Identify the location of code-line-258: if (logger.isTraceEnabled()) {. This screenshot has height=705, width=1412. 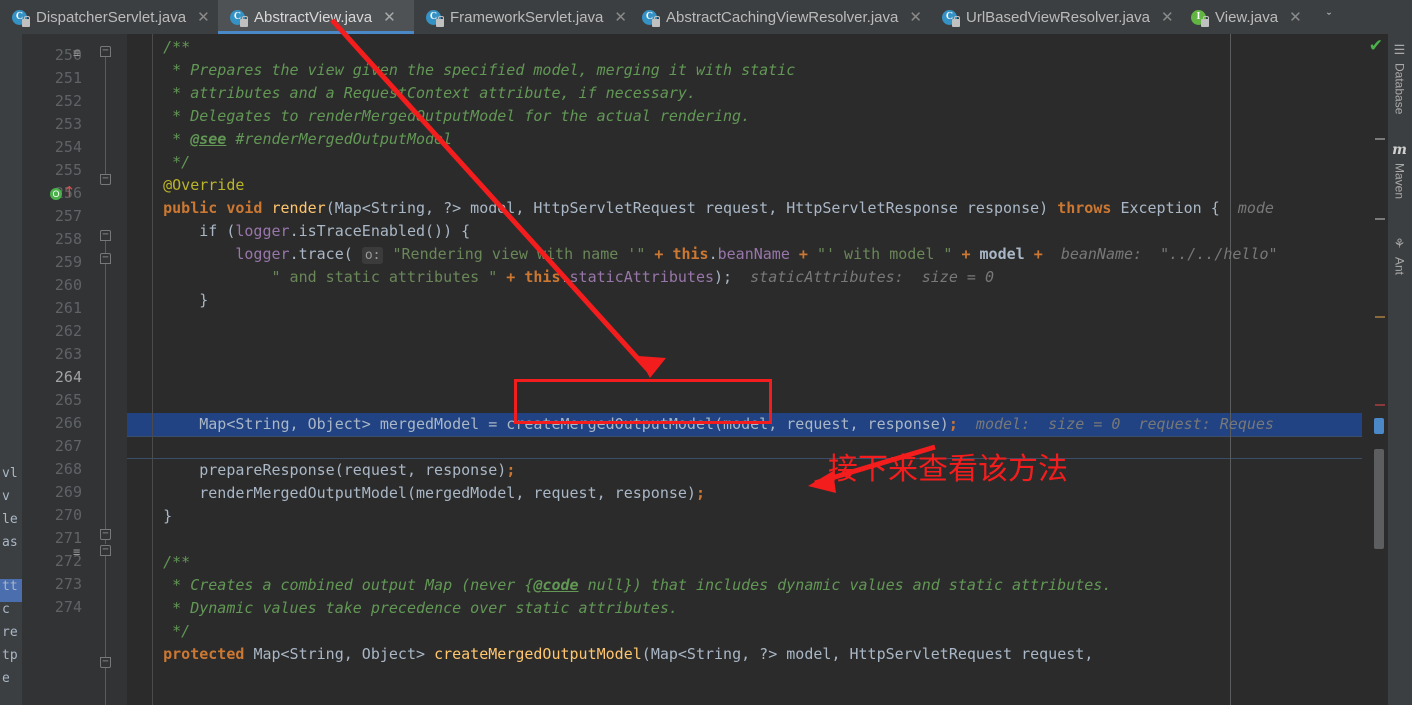
(299, 231).